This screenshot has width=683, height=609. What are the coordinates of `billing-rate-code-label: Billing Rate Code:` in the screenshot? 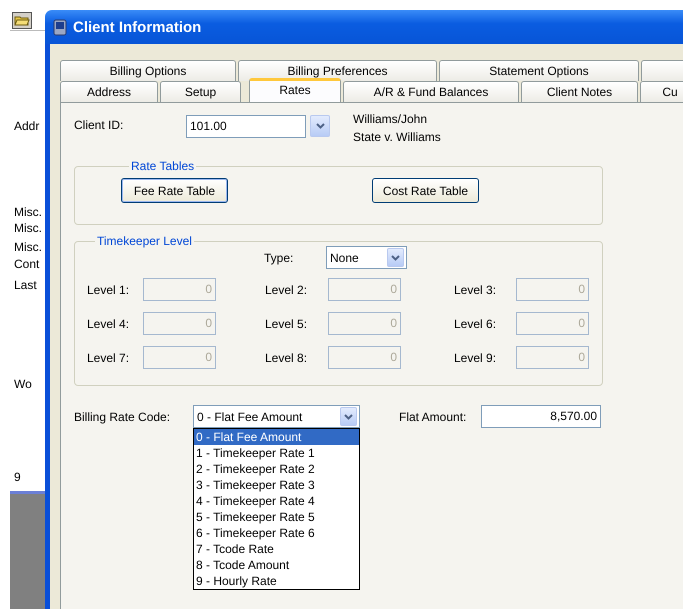 It's located at (123, 417).